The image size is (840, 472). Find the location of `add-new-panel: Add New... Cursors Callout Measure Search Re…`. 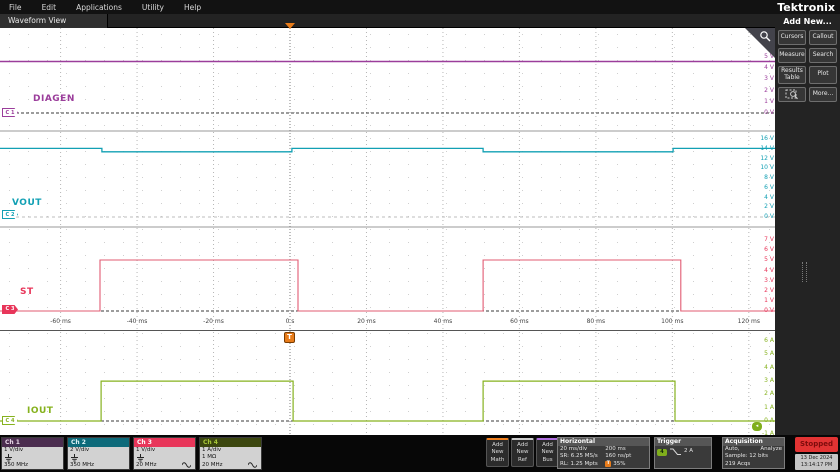

add-new-panel: Add New... Cursors Callout Measure Search Re… is located at coordinates (807, 224).